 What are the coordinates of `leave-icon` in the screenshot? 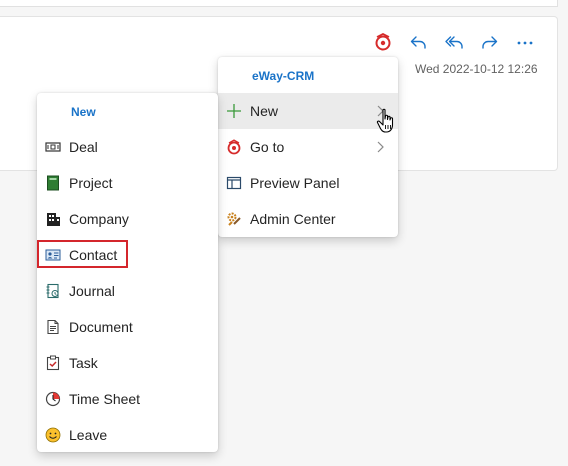 It's located at (53, 435).